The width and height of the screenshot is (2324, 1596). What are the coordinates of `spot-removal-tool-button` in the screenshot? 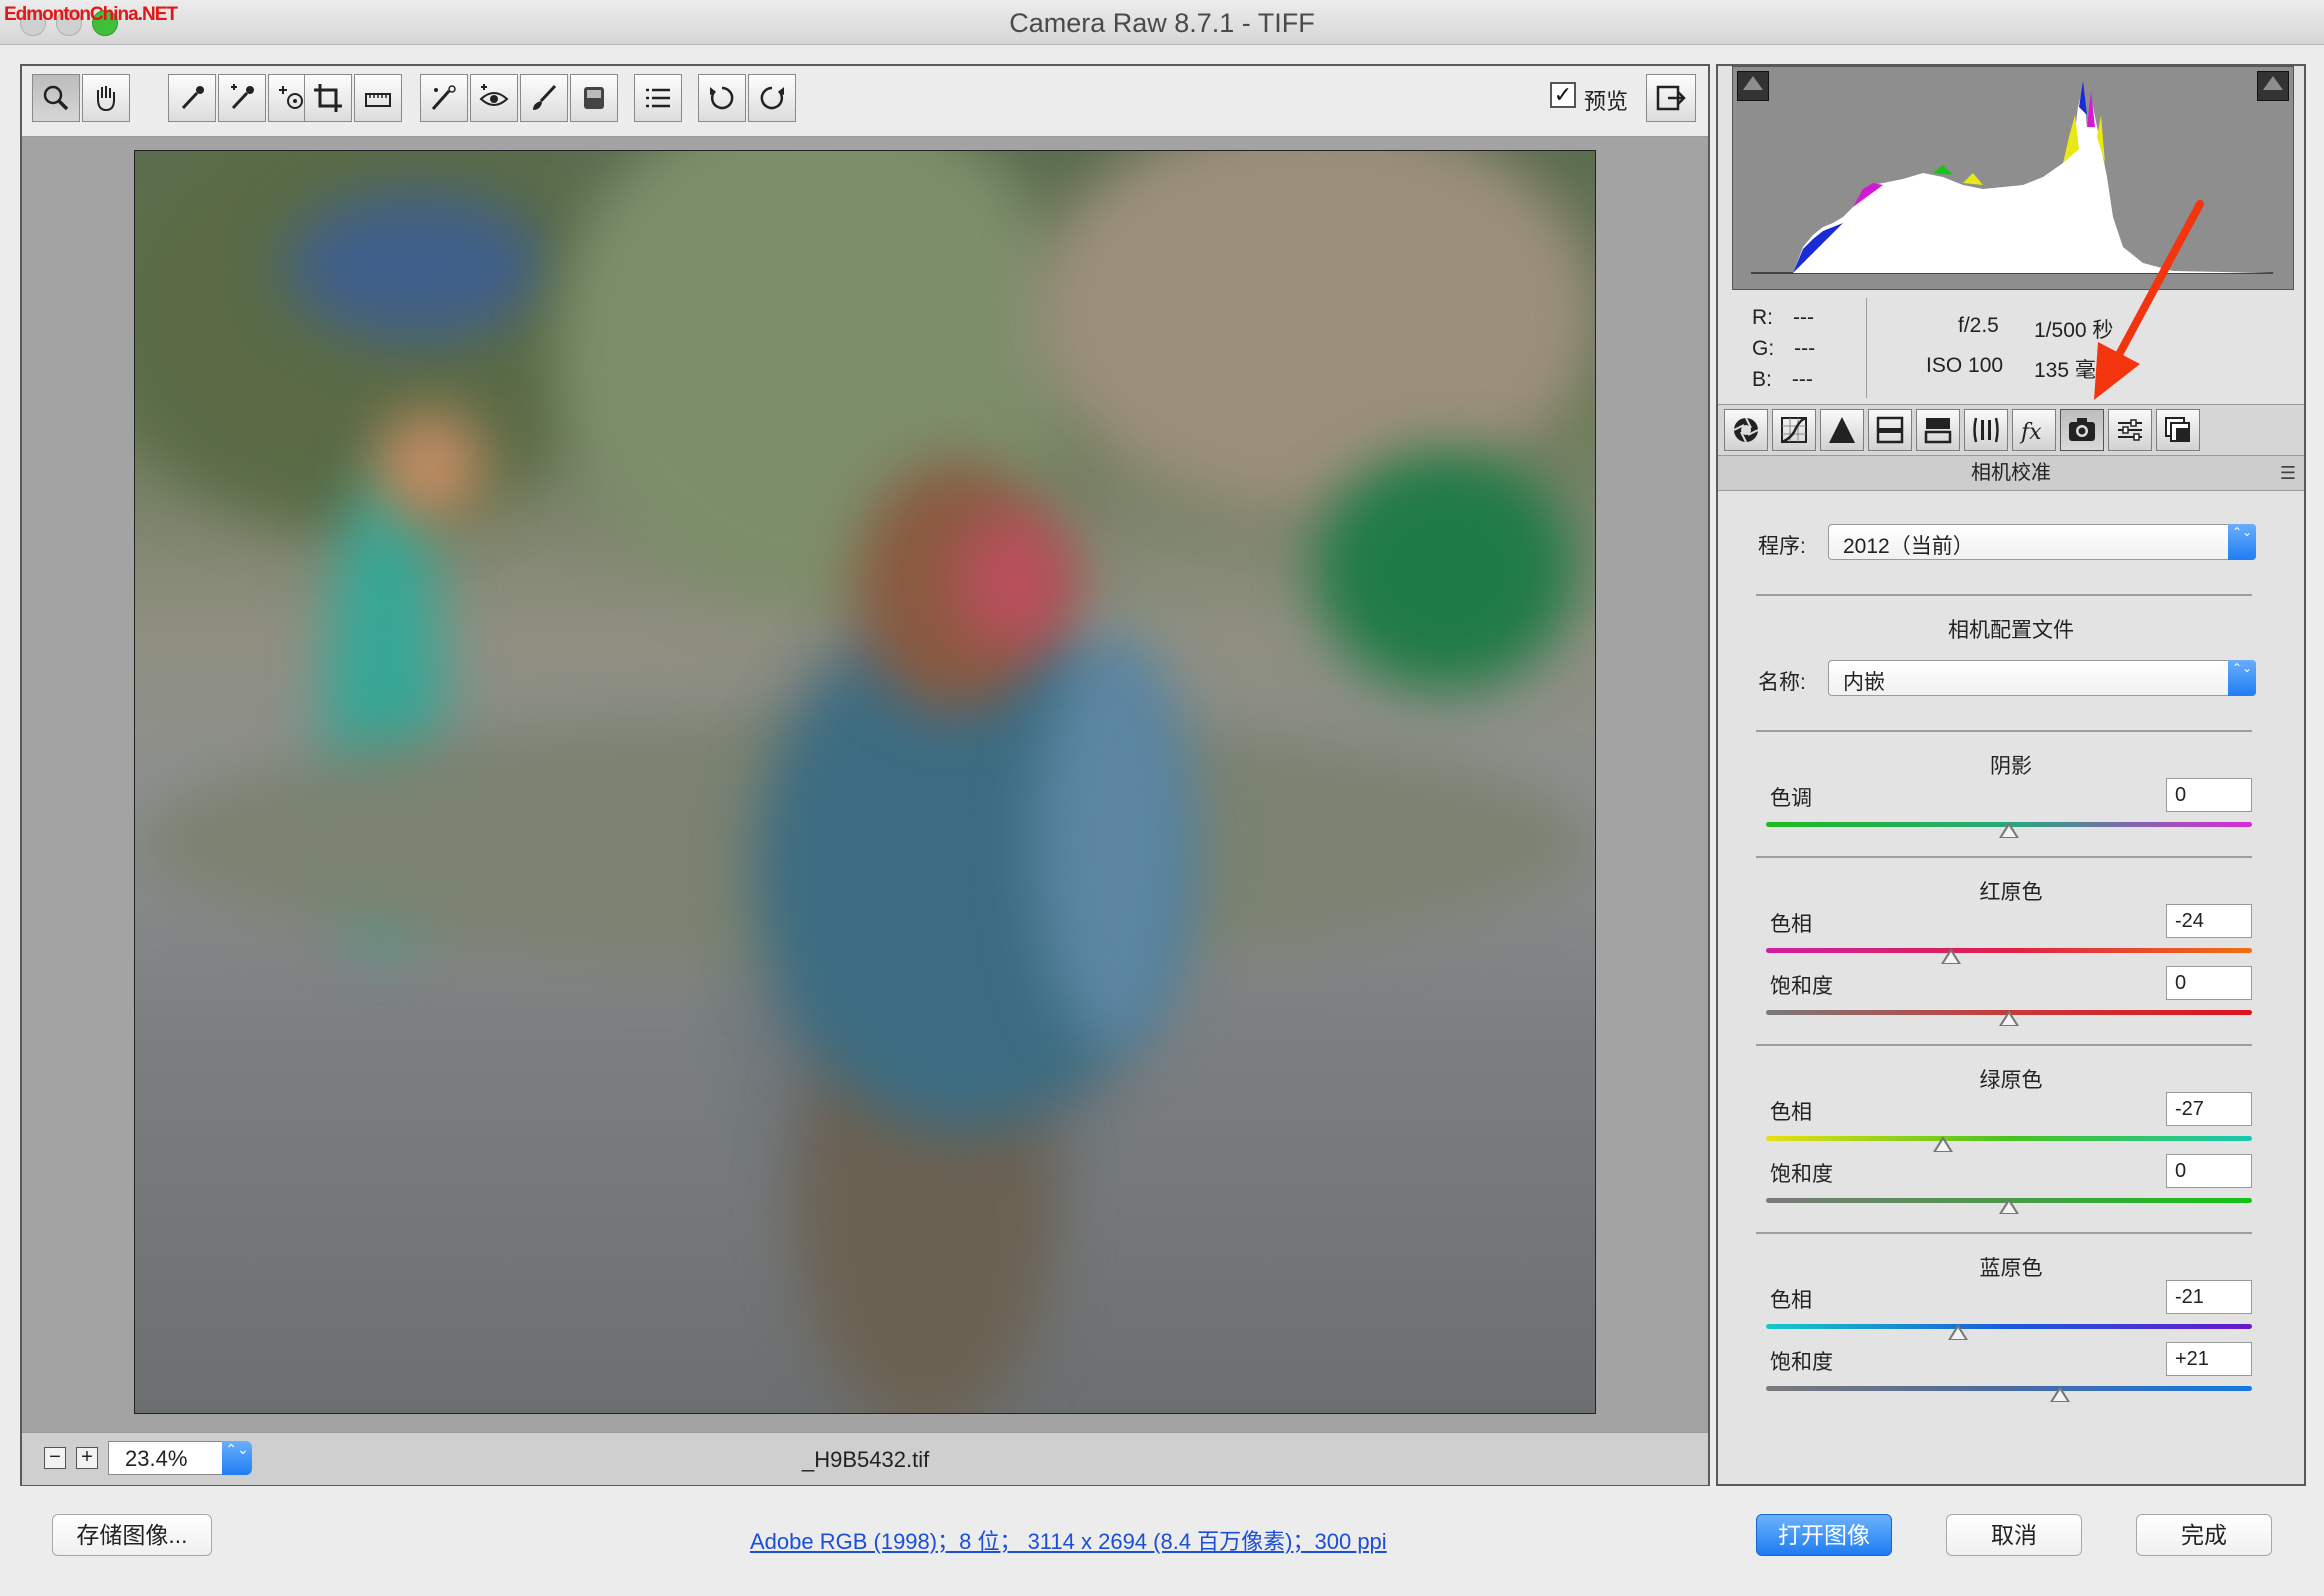 It's located at (444, 98).